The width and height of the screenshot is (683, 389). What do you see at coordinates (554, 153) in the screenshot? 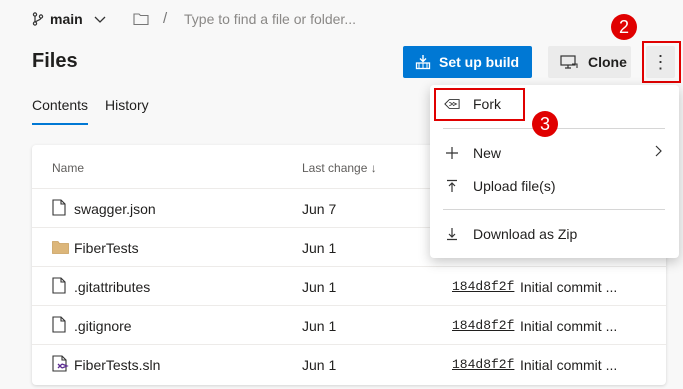
I see `menu-item-new: New` at bounding box center [554, 153].